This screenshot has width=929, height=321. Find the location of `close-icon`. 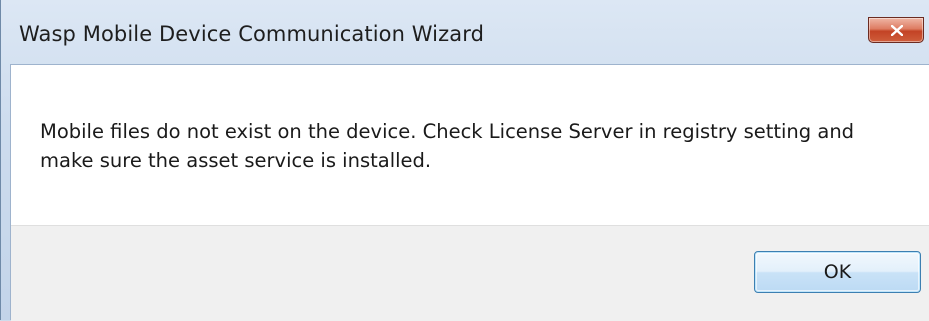

close-icon is located at coordinates (897, 30).